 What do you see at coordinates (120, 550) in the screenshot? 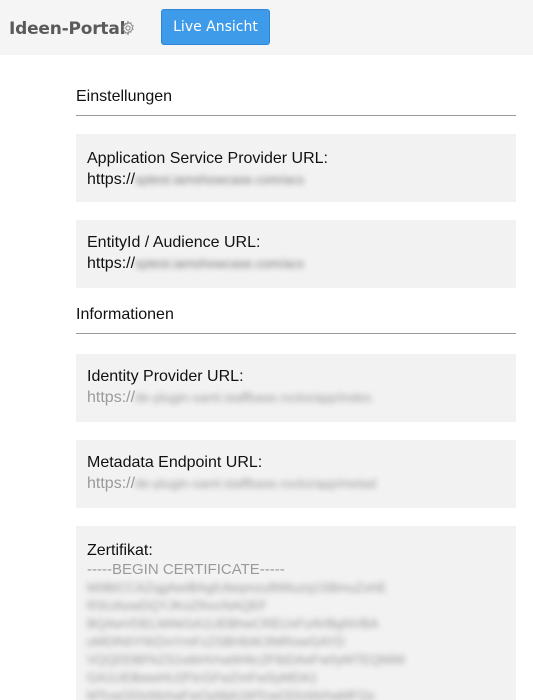
I see `certificate-label: Zertifikat:` at bounding box center [120, 550].